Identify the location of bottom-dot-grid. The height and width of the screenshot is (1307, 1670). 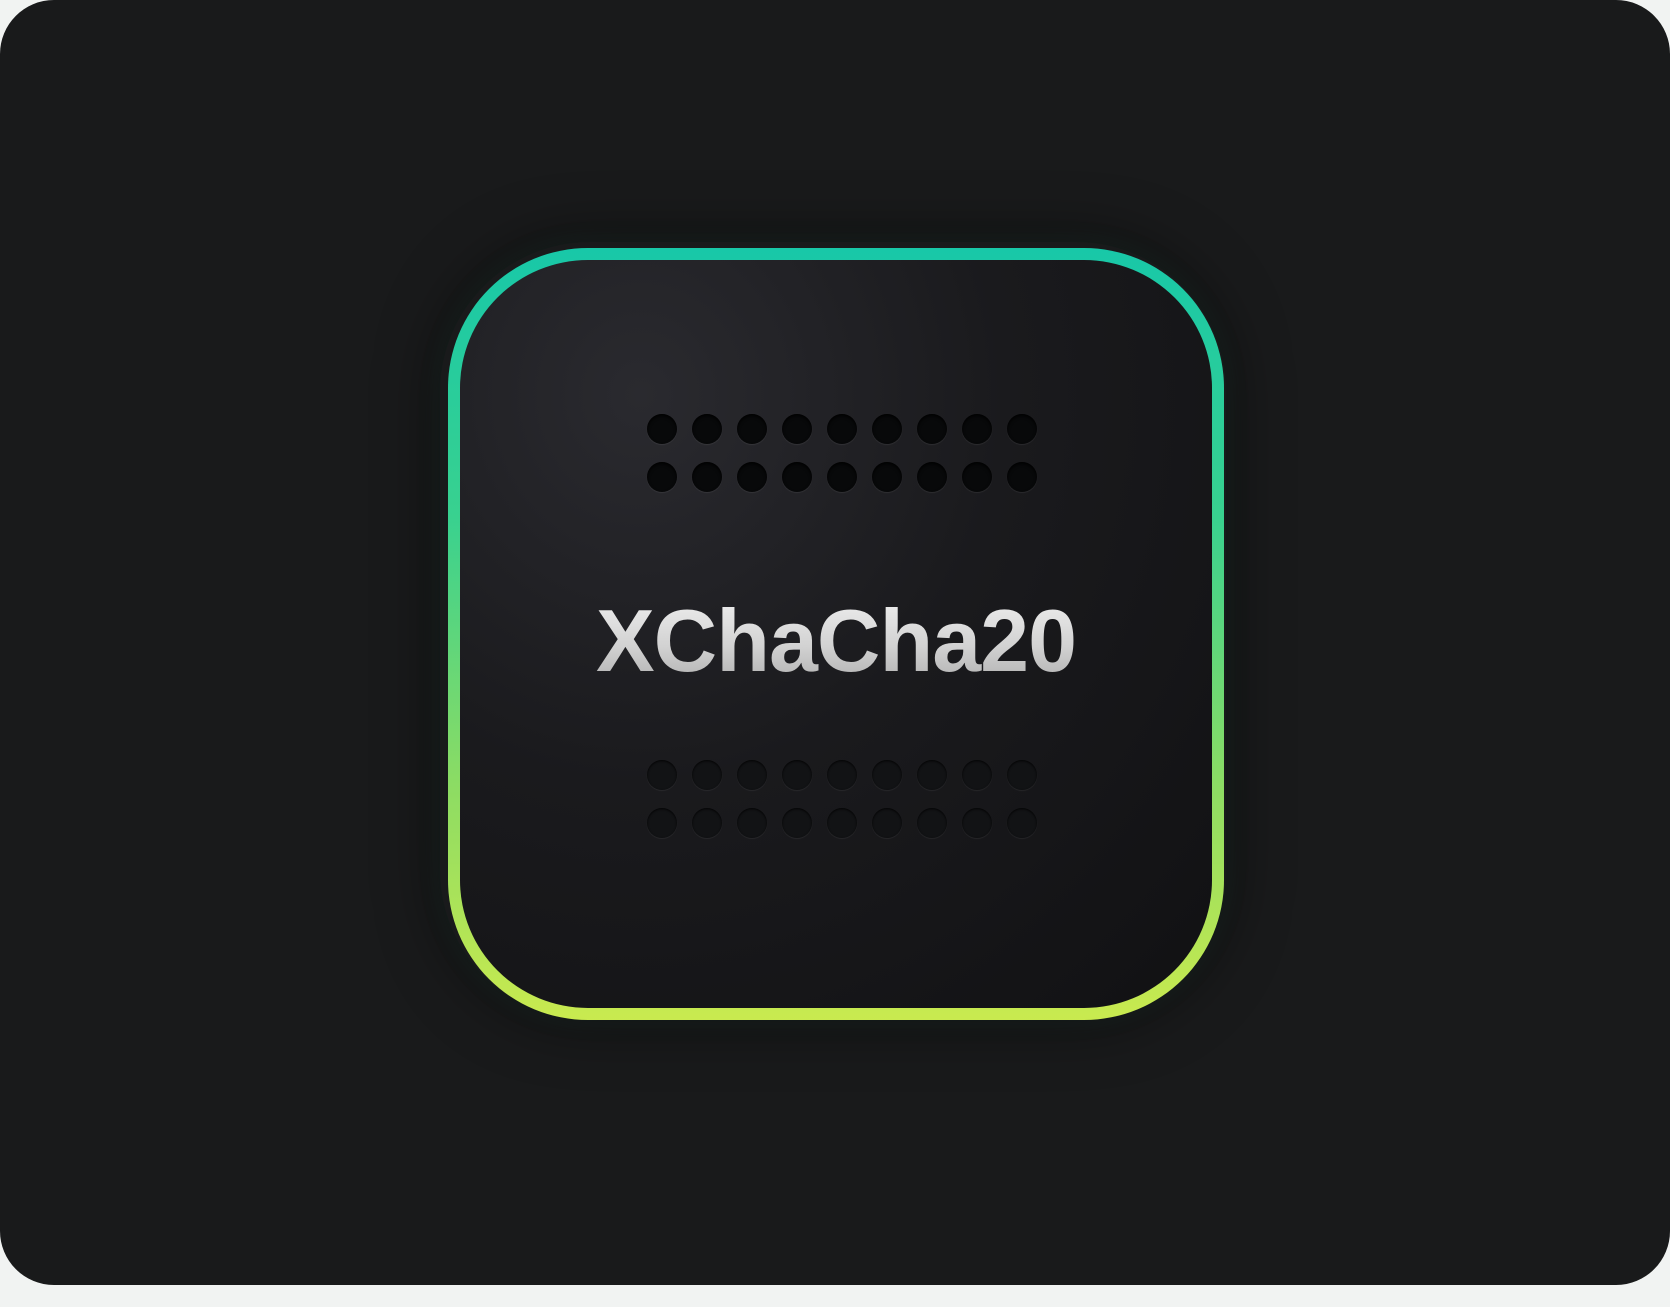
(842, 799).